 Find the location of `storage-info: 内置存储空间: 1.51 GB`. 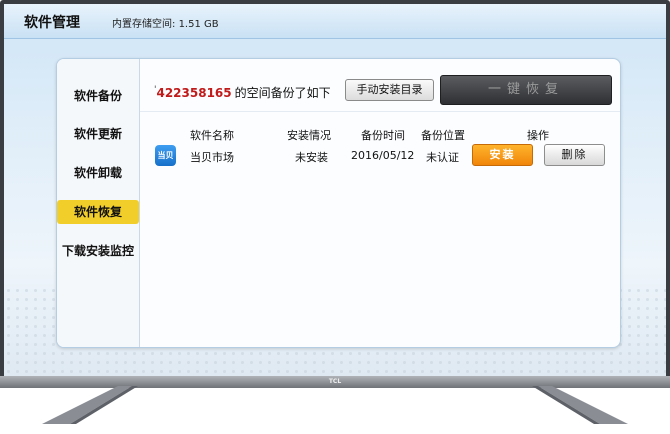

storage-info: 内置存储空间: 1.51 GB is located at coordinates (165, 22).